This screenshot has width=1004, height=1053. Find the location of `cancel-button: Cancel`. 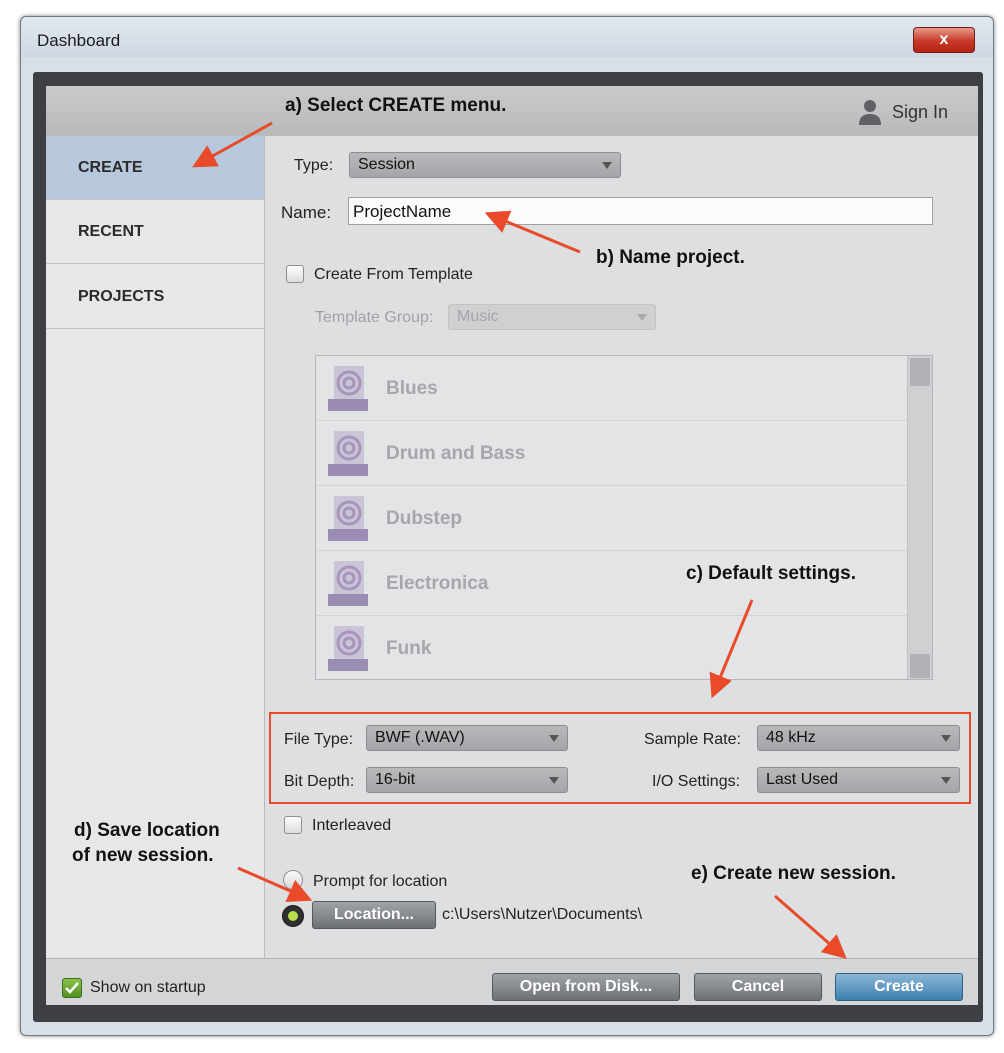

cancel-button: Cancel is located at coordinates (758, 987).